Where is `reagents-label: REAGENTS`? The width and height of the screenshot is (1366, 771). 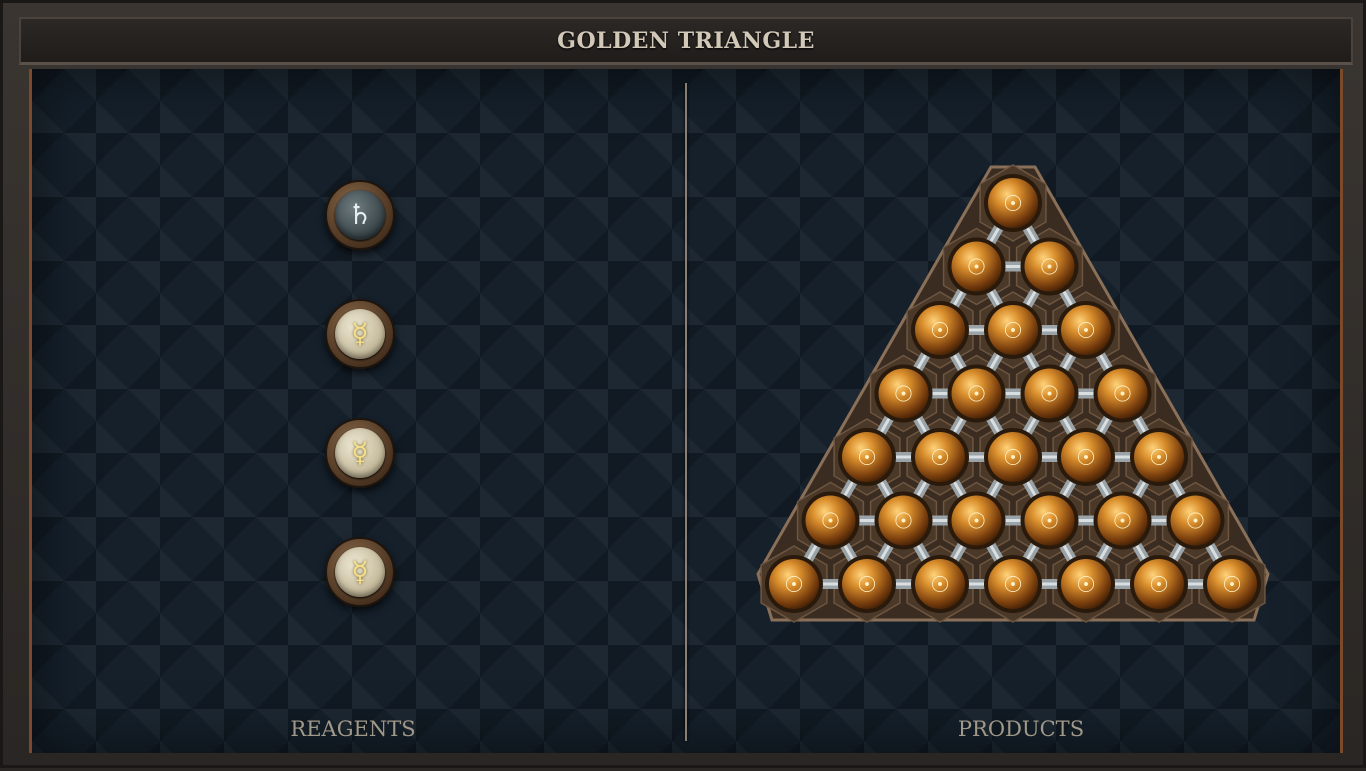 reagents-label: REAGENTS is located at coordinates (353, 729).